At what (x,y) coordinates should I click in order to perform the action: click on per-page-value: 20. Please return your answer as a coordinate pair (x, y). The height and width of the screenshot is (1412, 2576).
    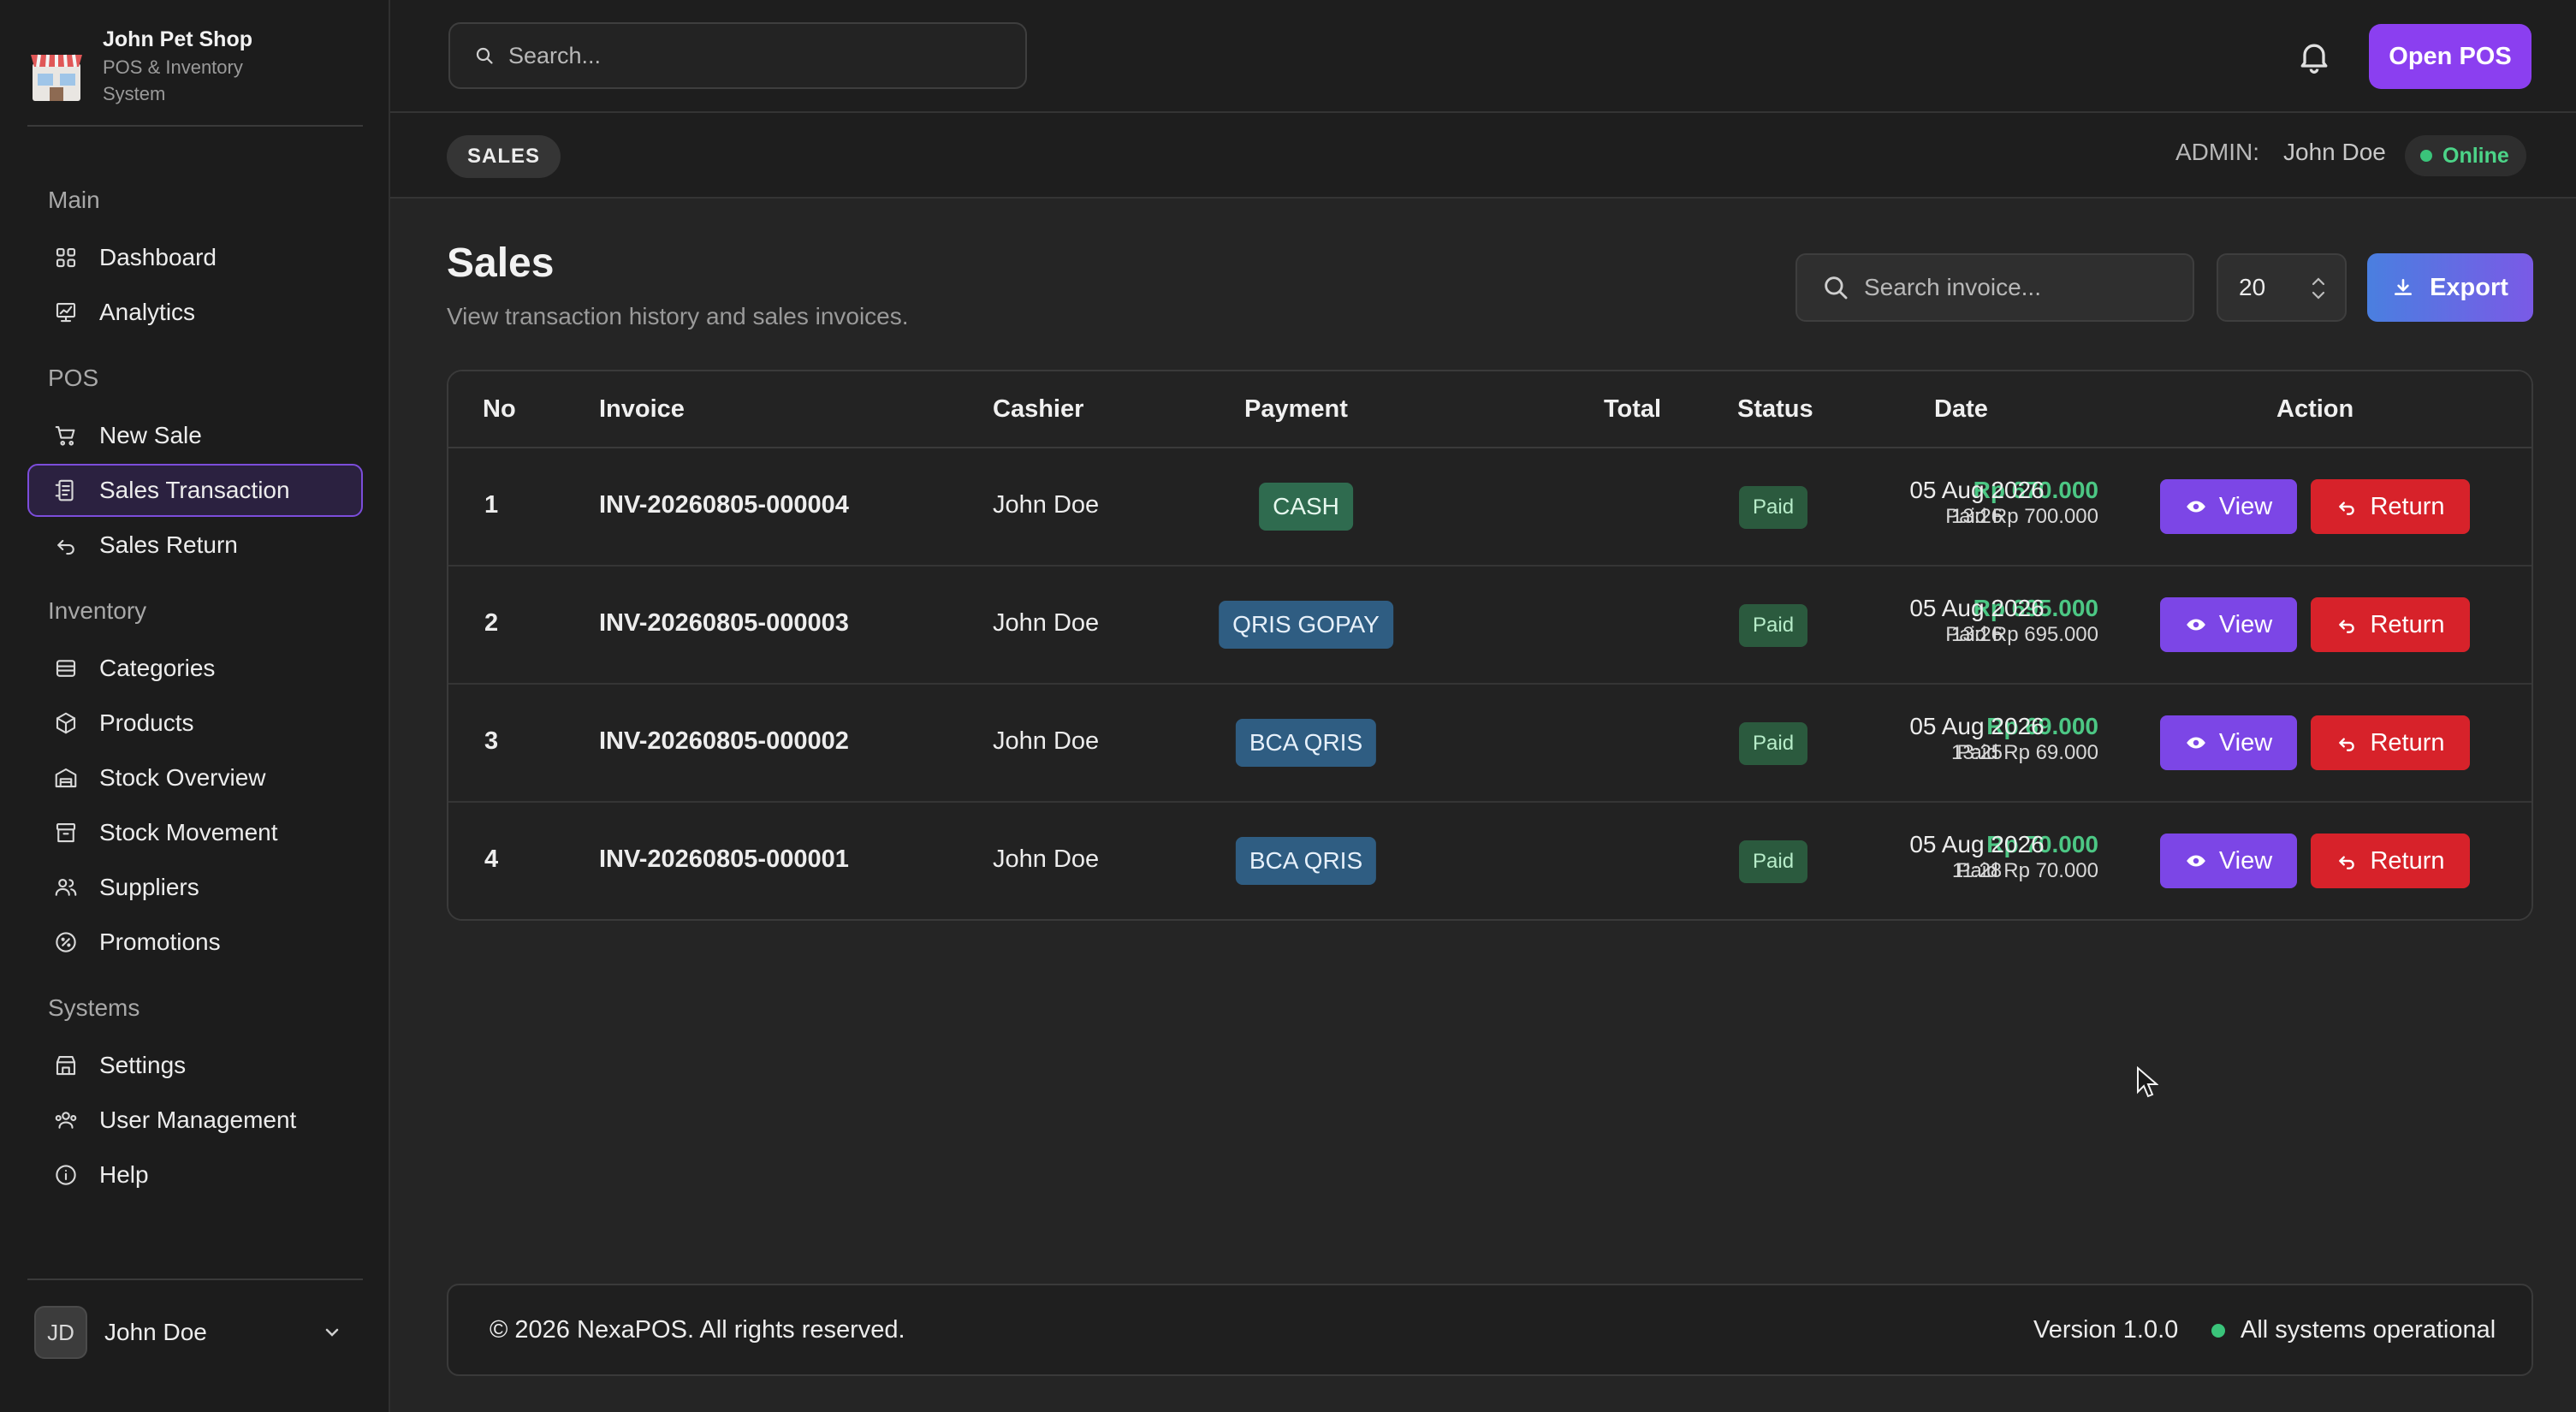
    Looking at the image, I should click on (2252, 287).